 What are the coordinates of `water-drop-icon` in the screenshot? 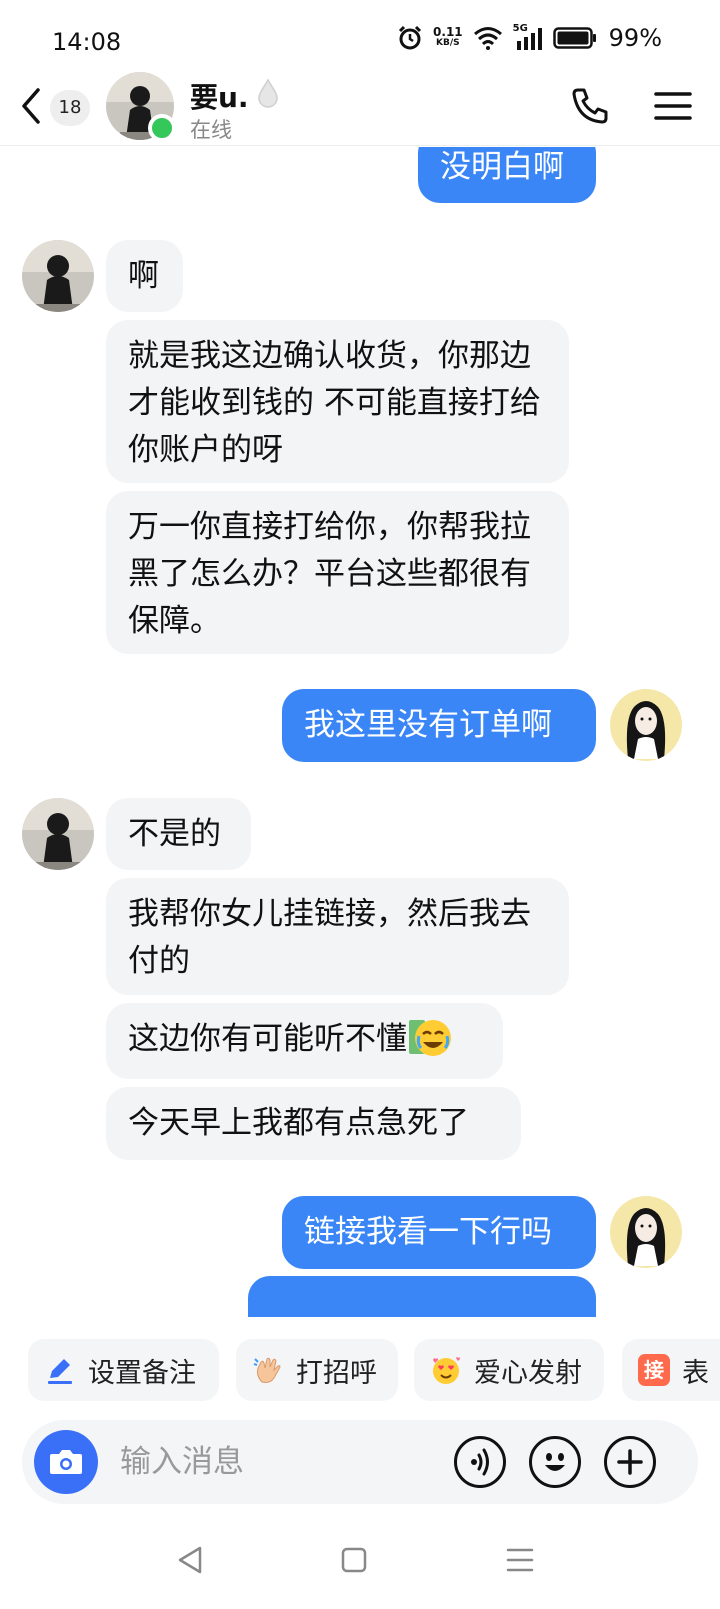 It's located at (268, 93).